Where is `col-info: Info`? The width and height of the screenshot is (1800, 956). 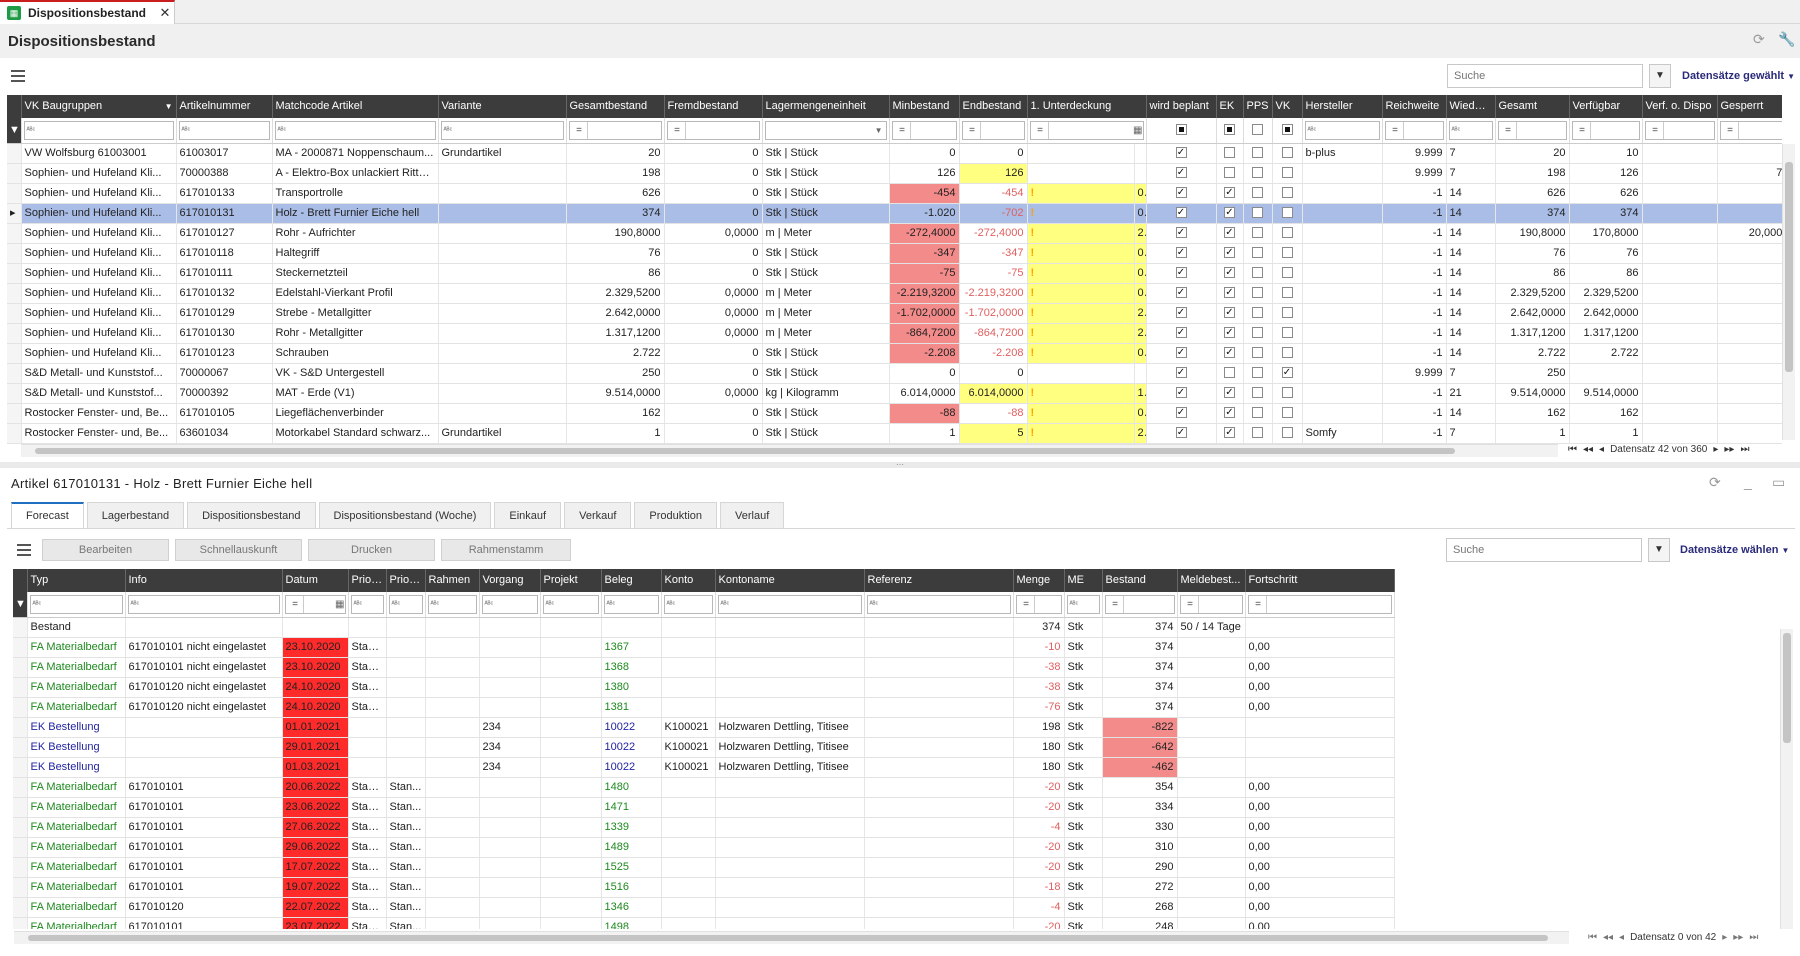 col-info: Info is located at coordinates (204, 580).